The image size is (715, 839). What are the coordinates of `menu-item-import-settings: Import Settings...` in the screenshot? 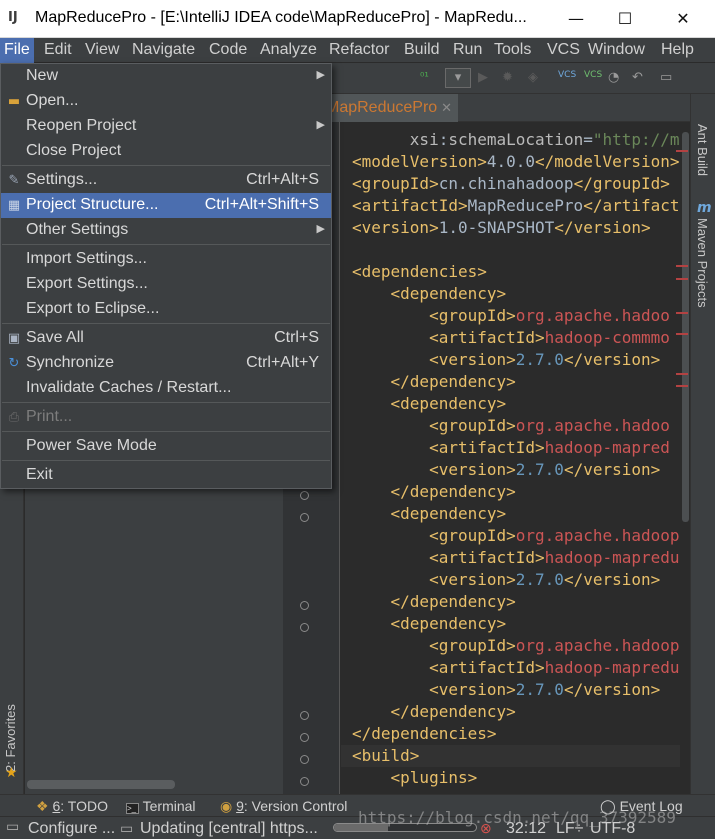 It's located at (166, 259).